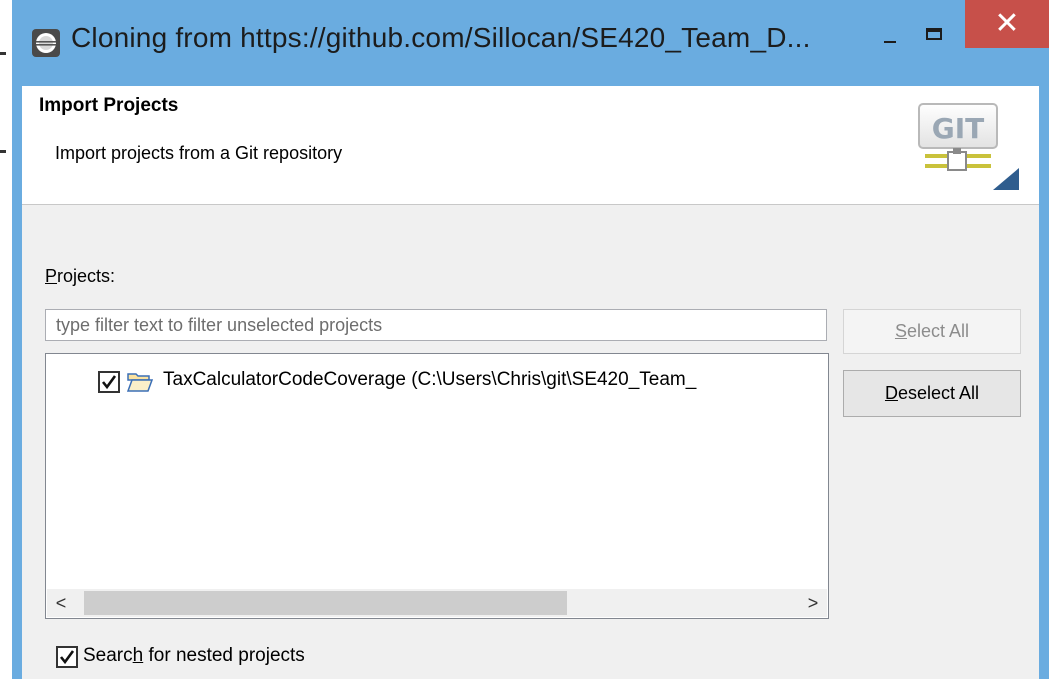 This screenshot has width=1049, height=679. What do you see at coordinates (86, 276) in the screenshot?
I see `projects-label-text: rojects:` at bounding box center [86, 276].